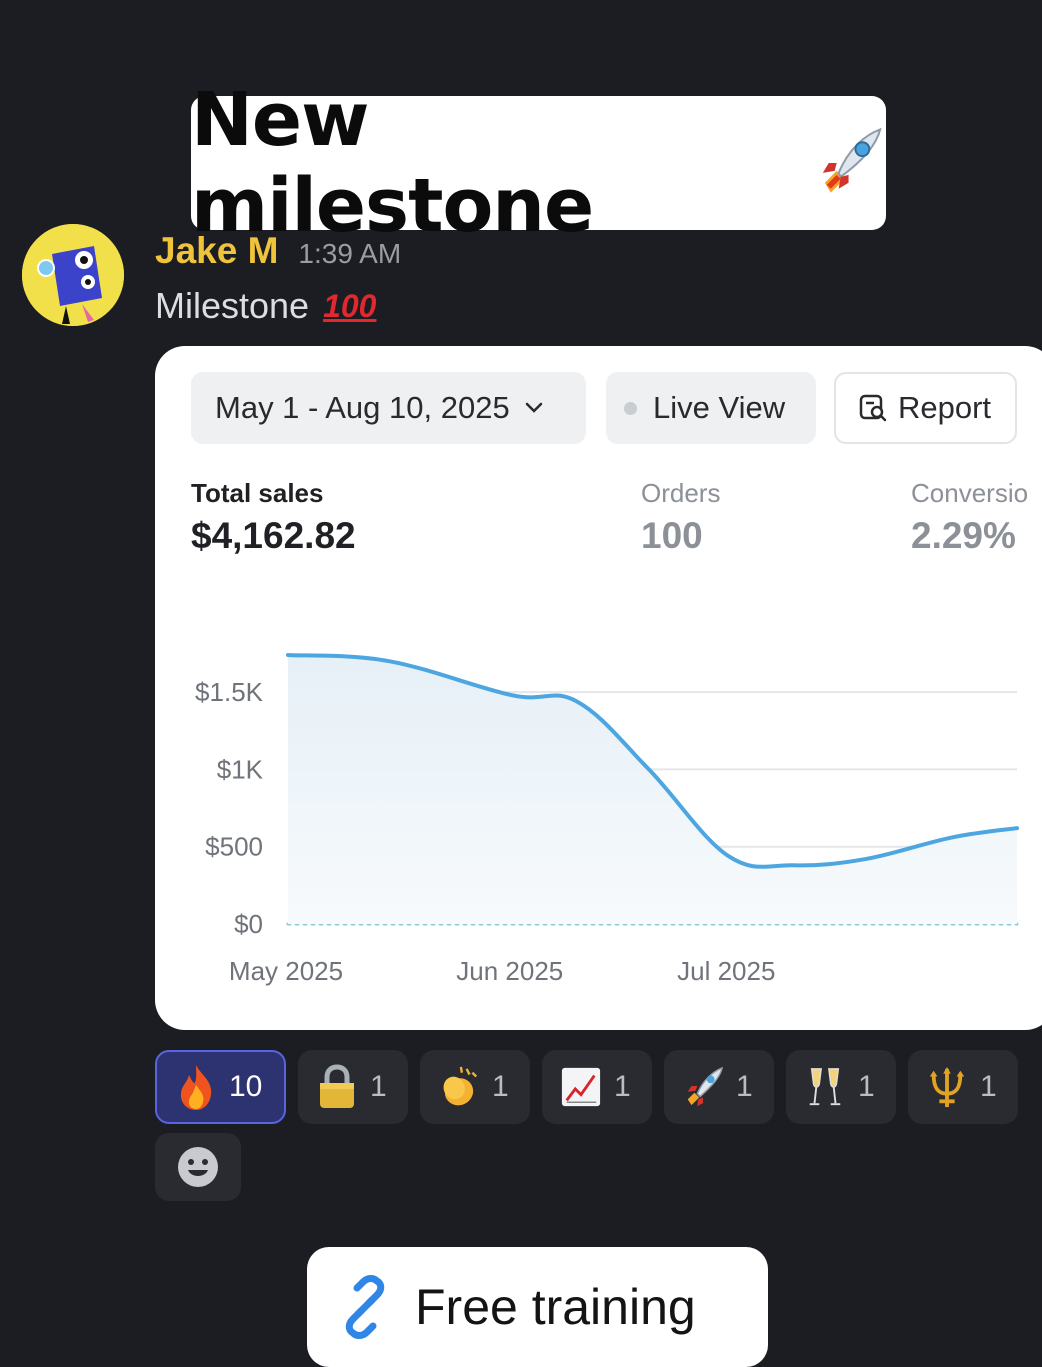 Image resolution: width=1042 pixels, height=1367 pixels. I want to click on reaction-clap: 1, so click(475, 1087).